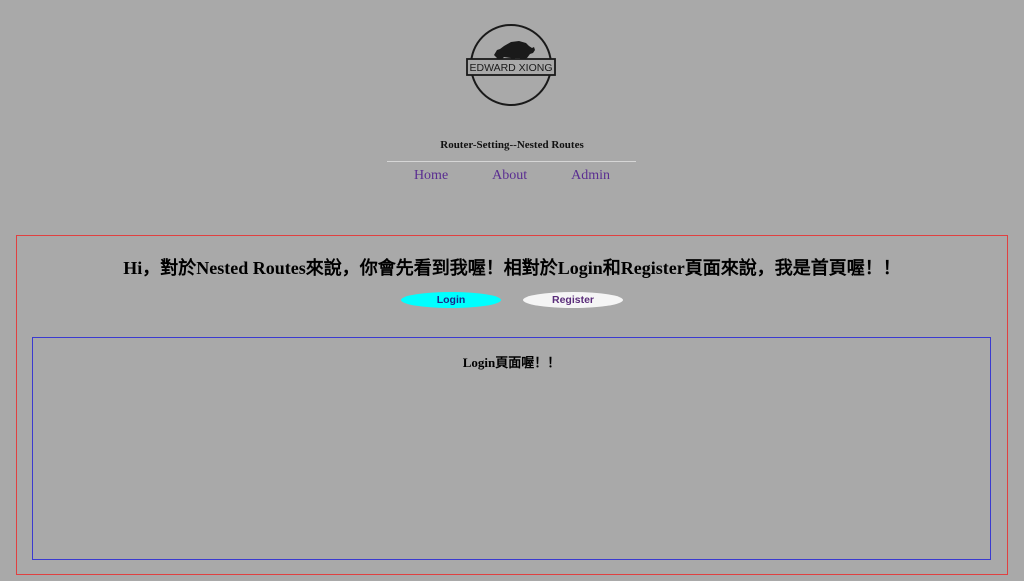 This screenshot has height=581, width=1024. Describe the element at coordinates (512, 145) in the screenshot. I see `site-title: Router-Setting--Nested Routes` at that location.